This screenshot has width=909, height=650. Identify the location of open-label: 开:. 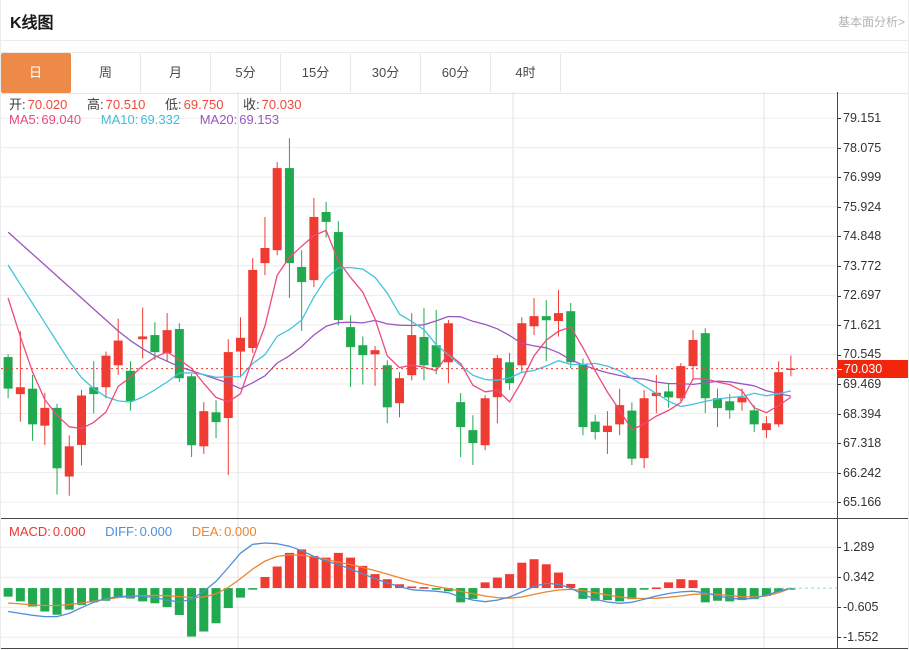
(17, 104).